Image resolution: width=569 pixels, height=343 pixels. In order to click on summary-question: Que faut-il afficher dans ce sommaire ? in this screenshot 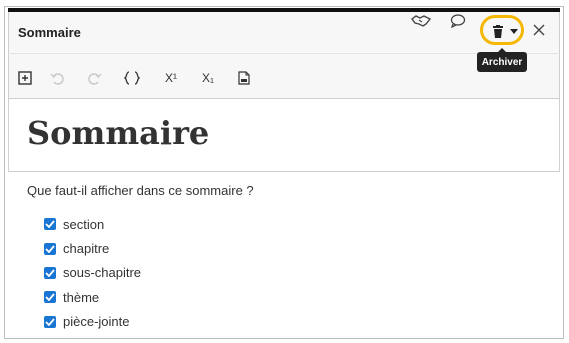, I will do `click(140, 190)`.